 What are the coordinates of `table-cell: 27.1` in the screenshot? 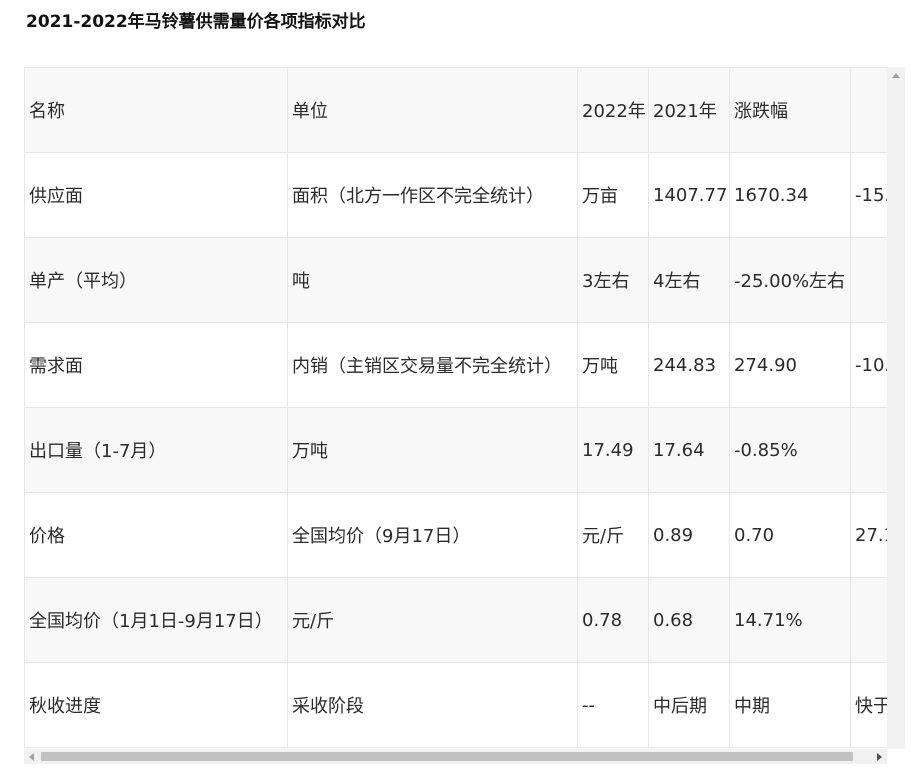 It's located at (868, 535).